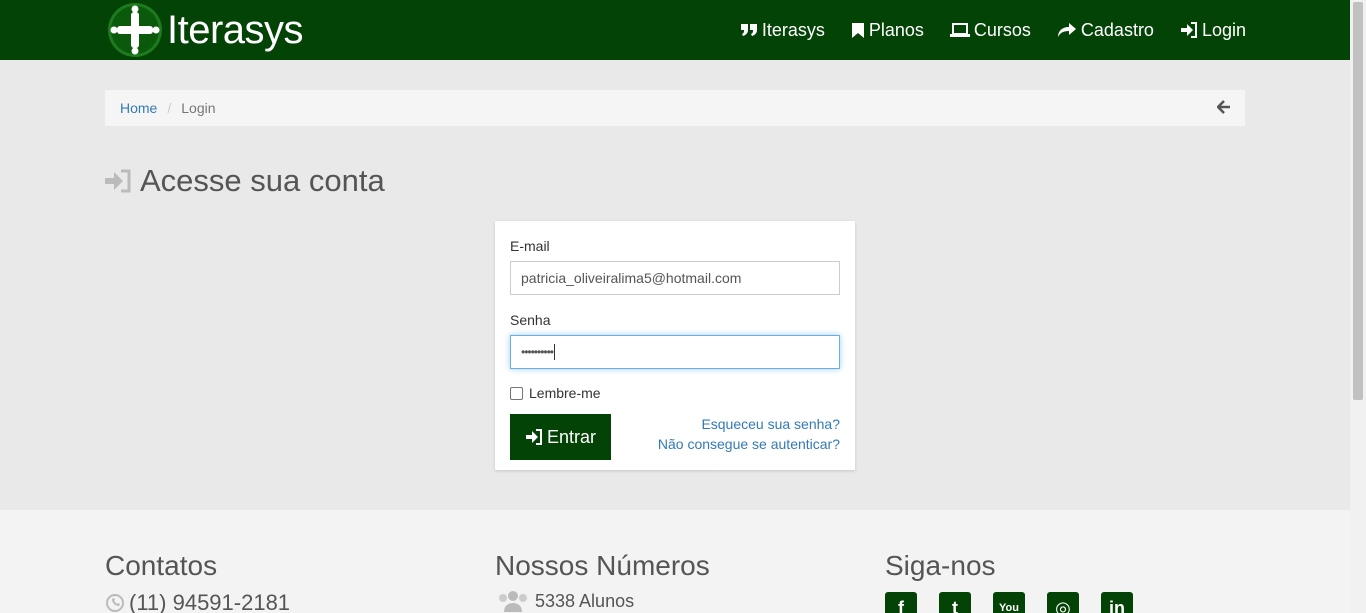  Describe the element at coordinates (602, 565) in the screenshot. I see `numbers-heading: Nossos Números` at that location.